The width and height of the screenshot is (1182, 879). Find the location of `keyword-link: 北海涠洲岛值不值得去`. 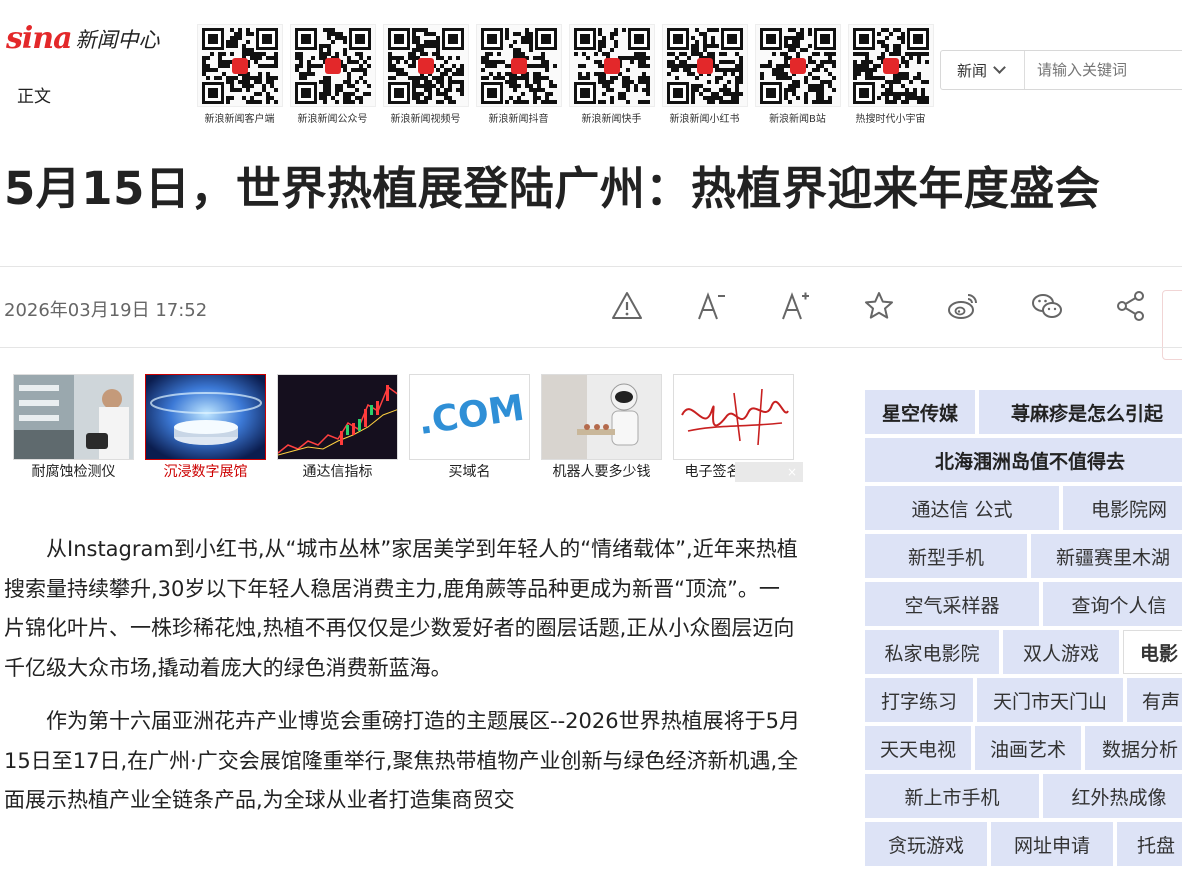

keyword-link: 北海涠洲岛值不值得去 is located at coordinates (1023, 460).